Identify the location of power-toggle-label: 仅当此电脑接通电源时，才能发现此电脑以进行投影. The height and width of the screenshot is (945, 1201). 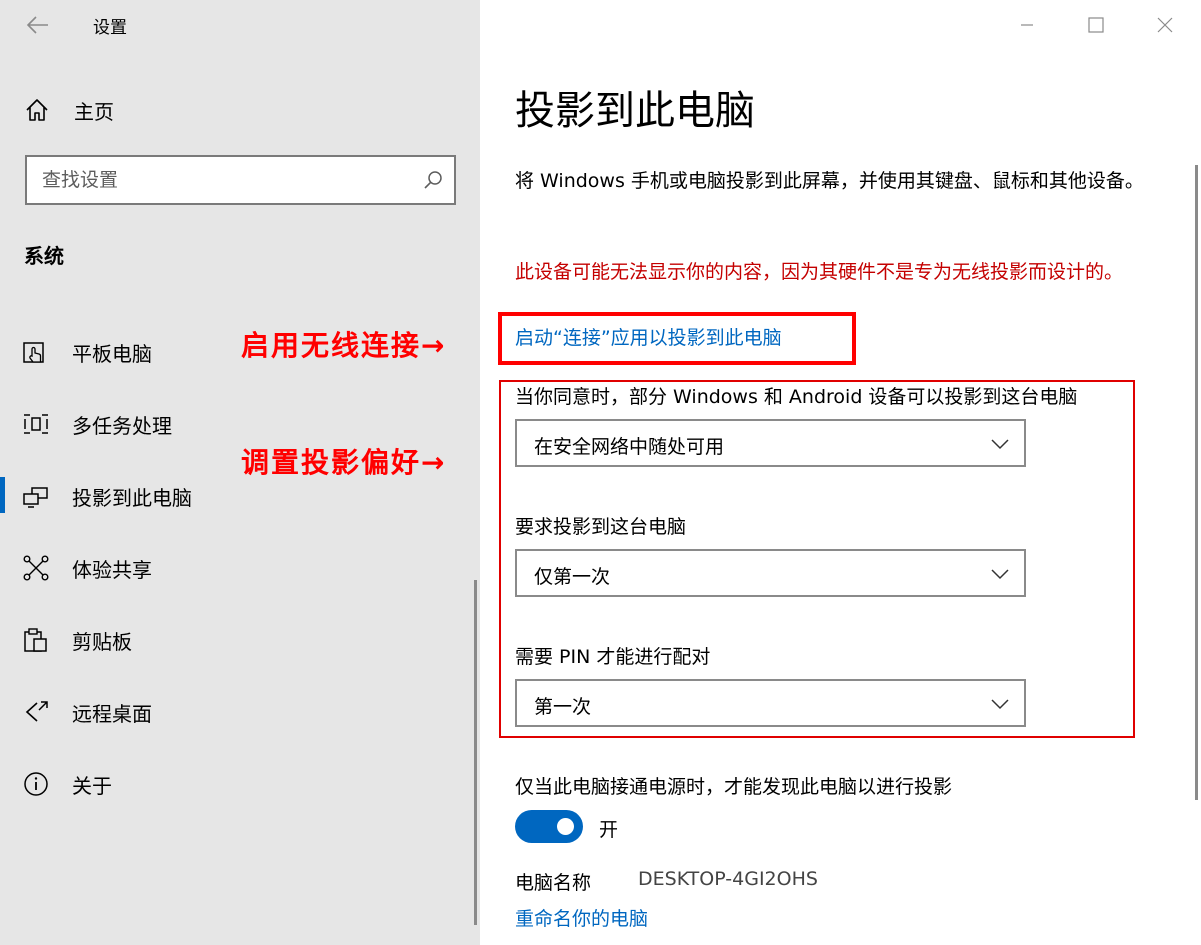
(734, 787).